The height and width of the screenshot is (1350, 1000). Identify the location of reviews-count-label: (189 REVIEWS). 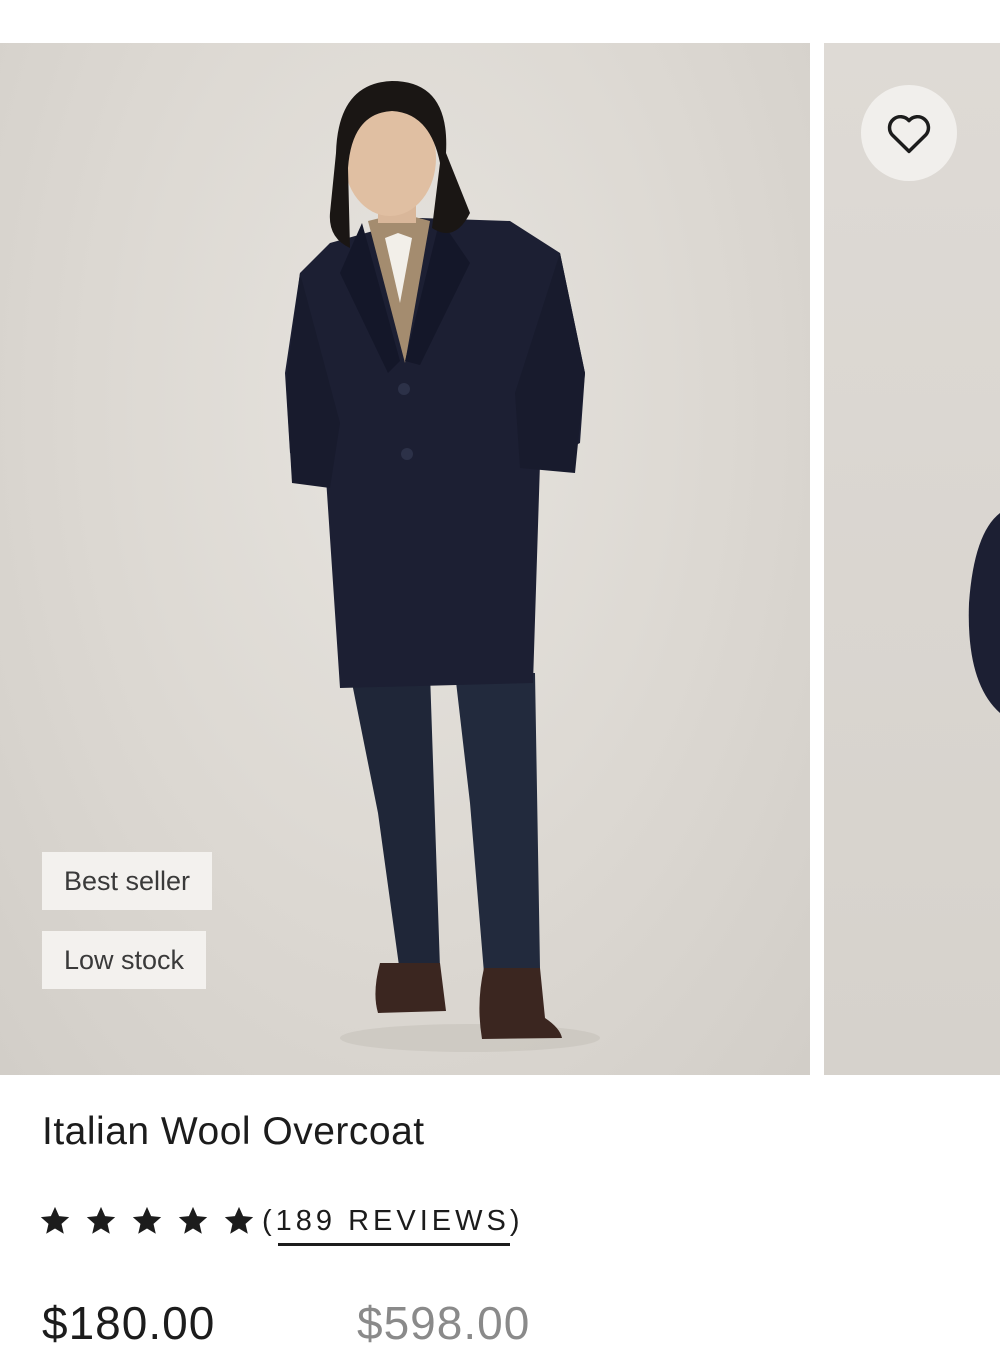
(393, 1220).